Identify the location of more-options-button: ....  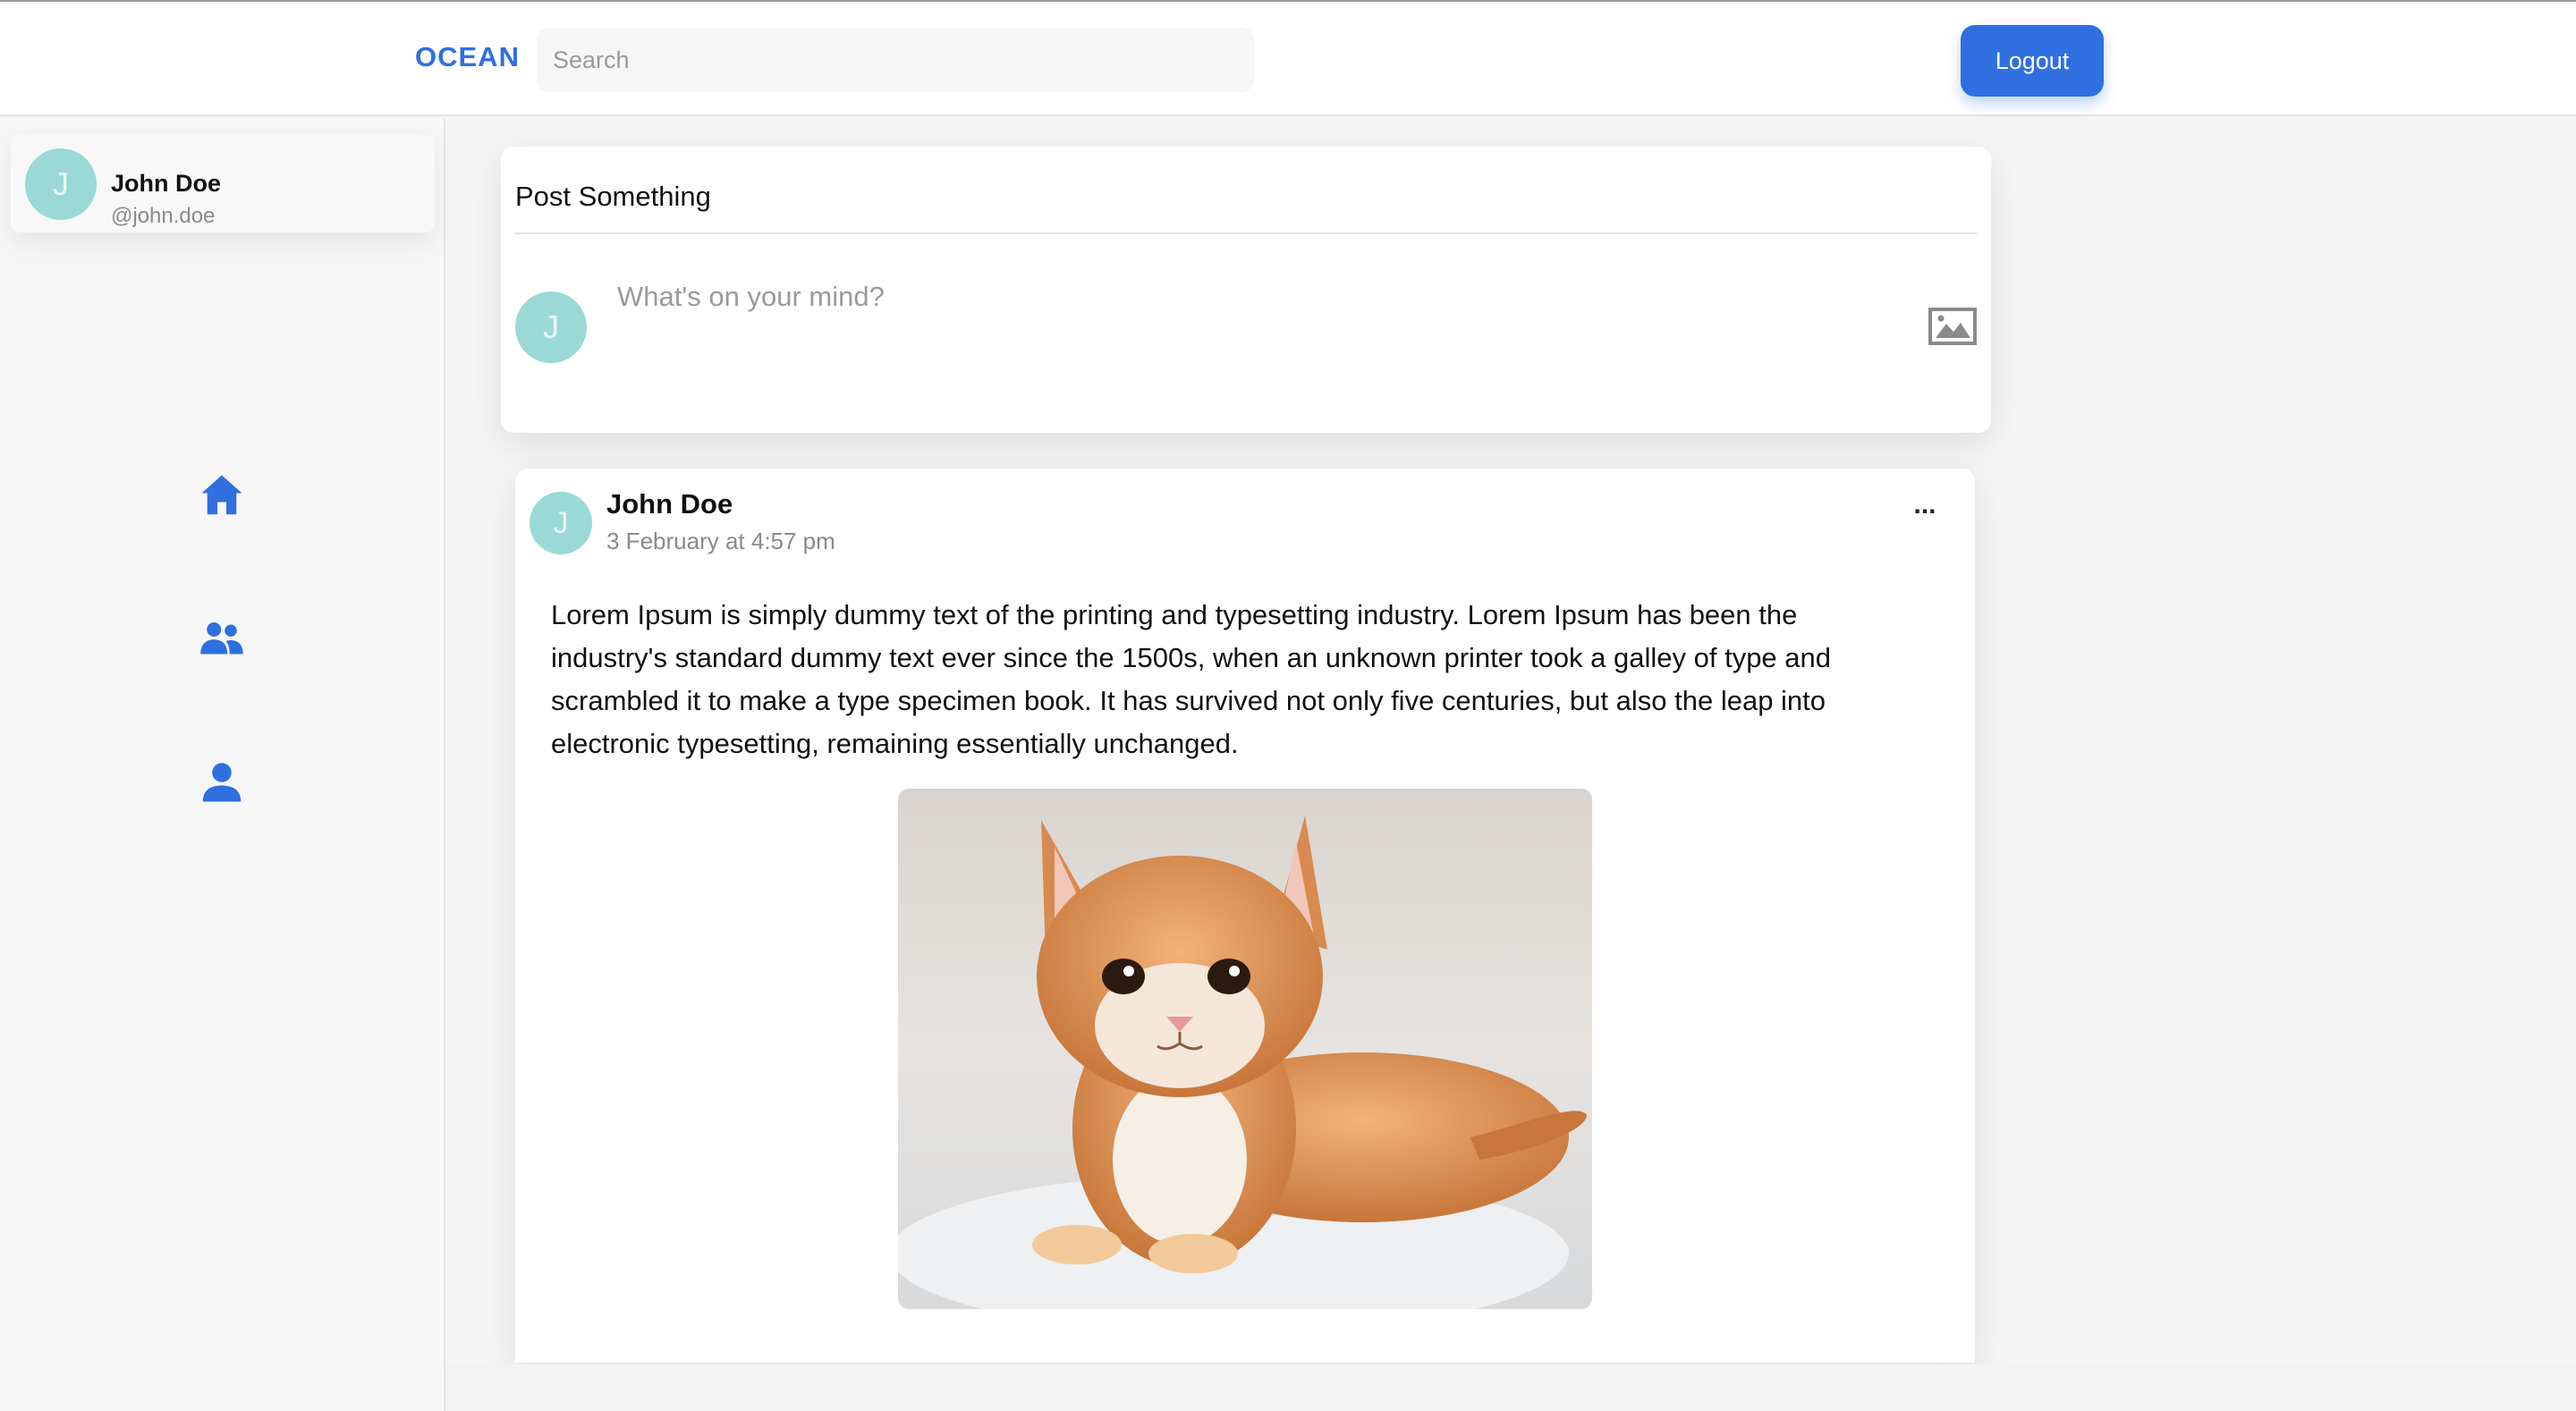
(1925, 507).